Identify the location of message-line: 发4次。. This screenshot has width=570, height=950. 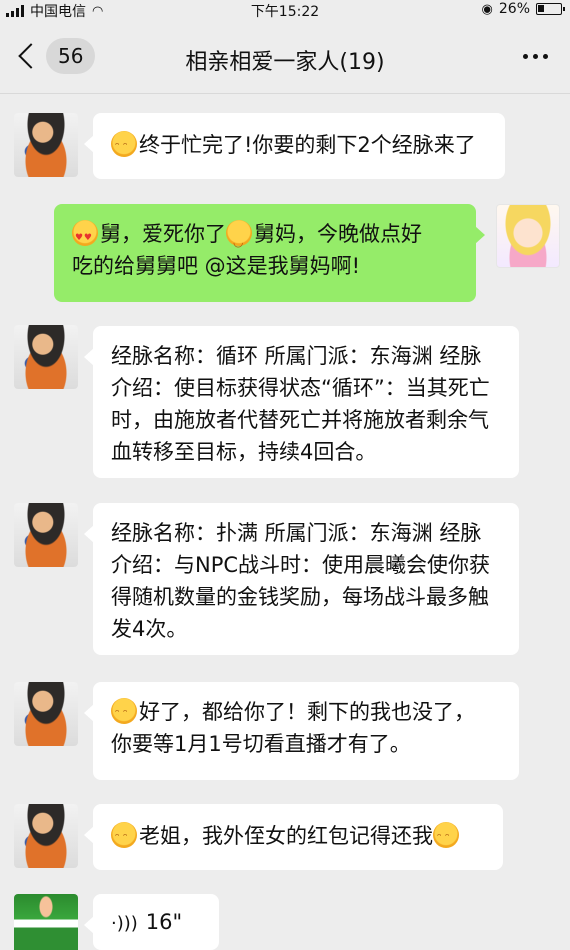
(149, 629).